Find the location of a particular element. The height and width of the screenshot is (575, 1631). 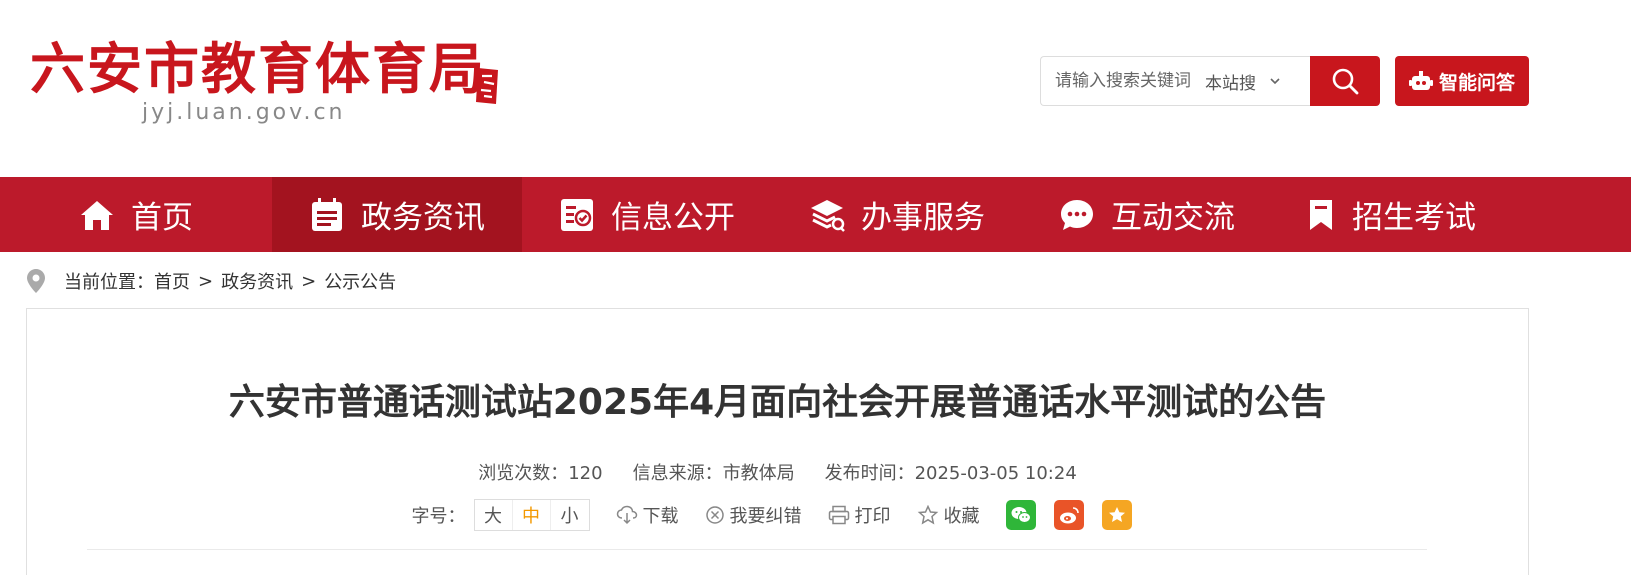

wechat-icon is located at coordinates (1021, 515).